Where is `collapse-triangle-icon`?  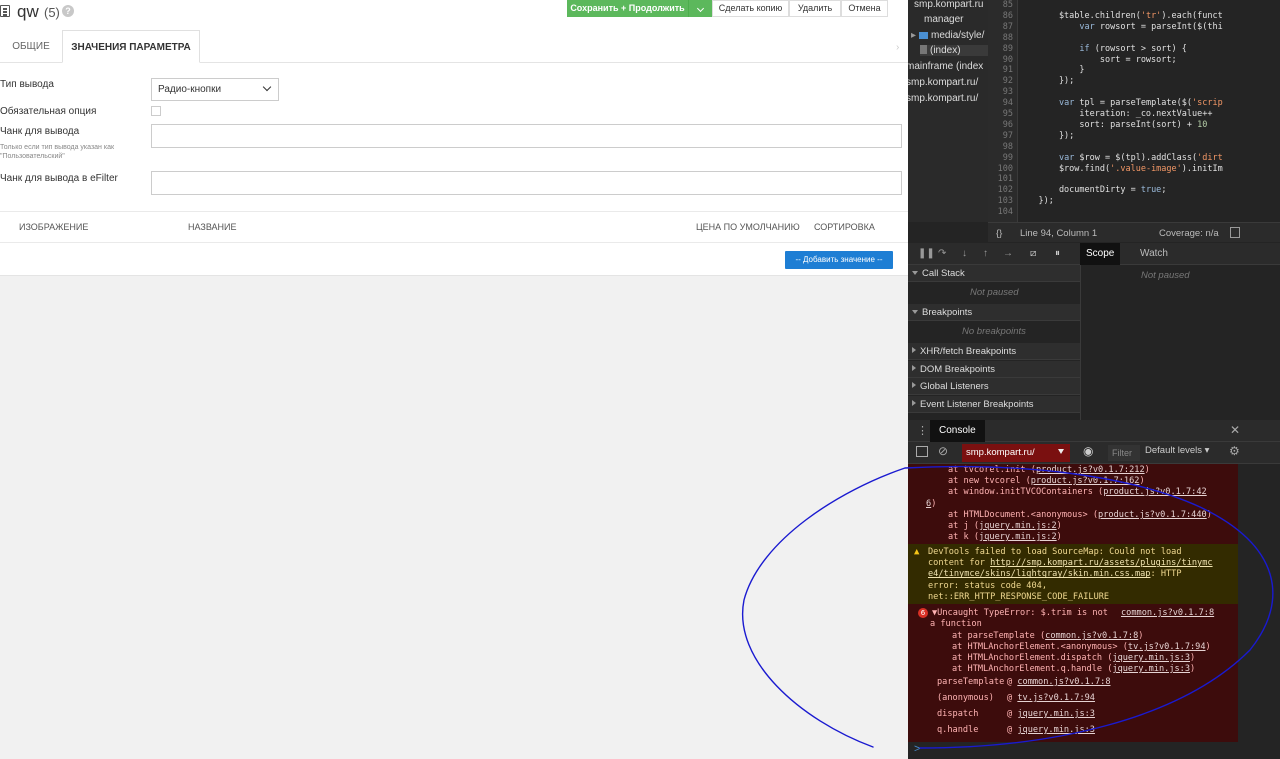 collapse-triangle-icon is located at coordinates (914, 385).